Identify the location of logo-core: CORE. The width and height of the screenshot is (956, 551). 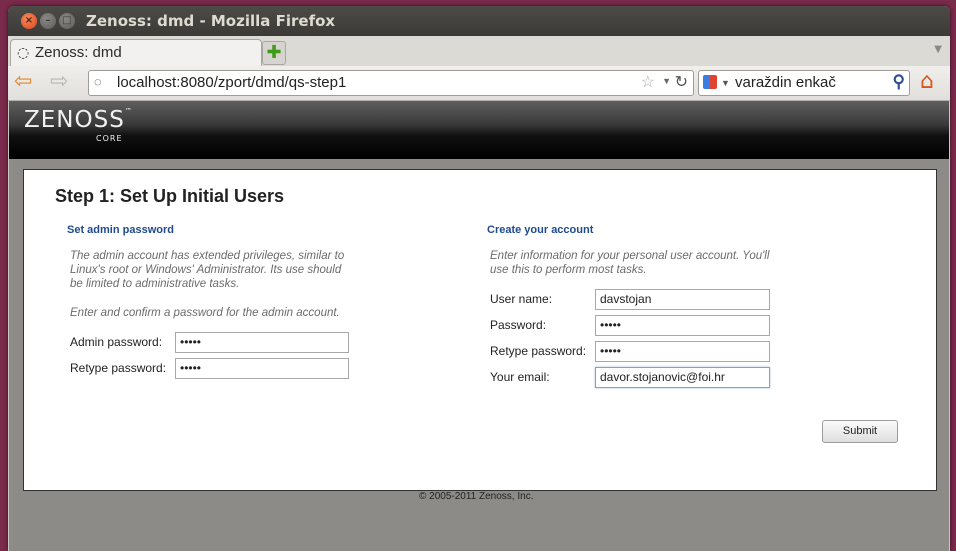
(109, 138).